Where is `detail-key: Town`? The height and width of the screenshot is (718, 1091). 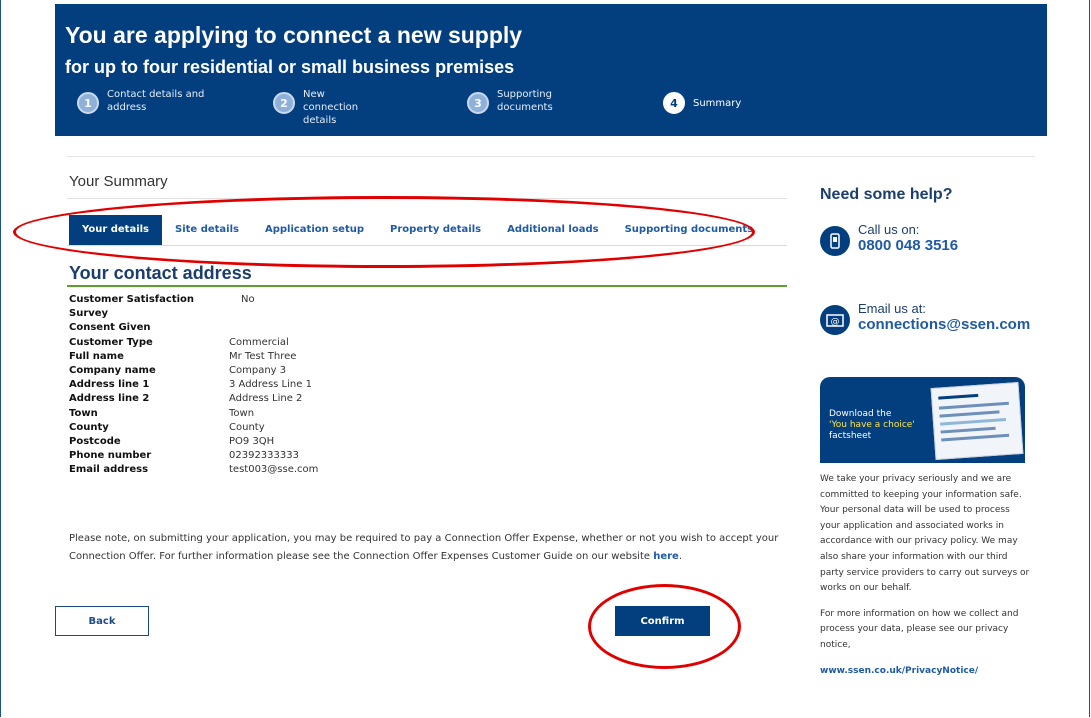
detail-key: Town is located at coordinates (83, 413).